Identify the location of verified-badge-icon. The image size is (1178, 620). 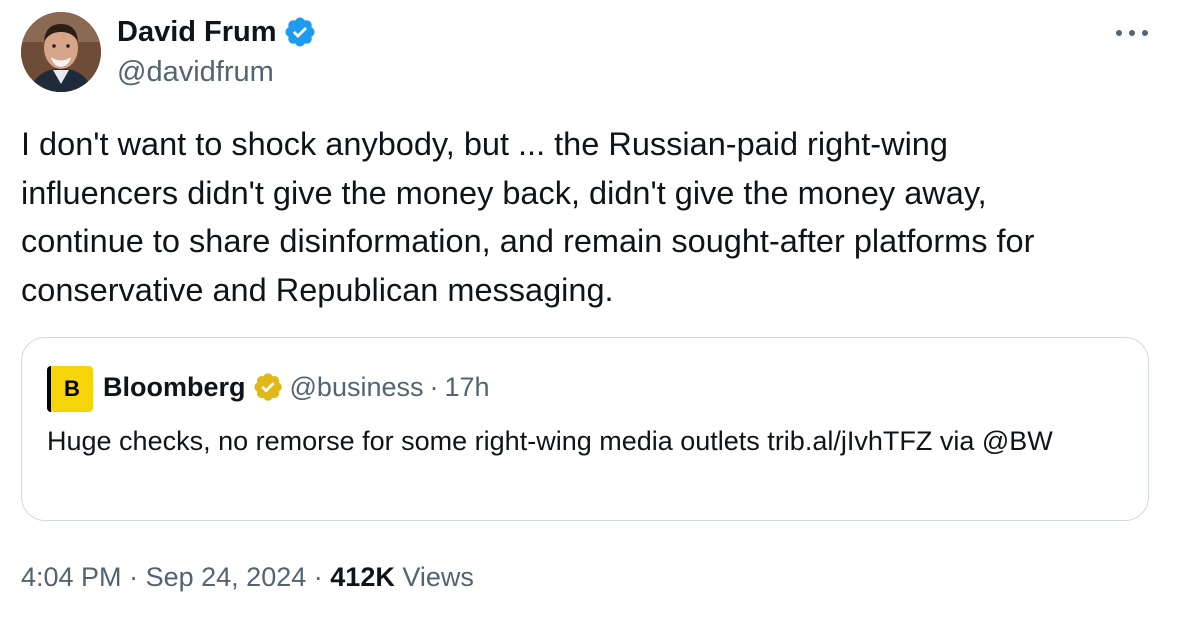
(300, 32).